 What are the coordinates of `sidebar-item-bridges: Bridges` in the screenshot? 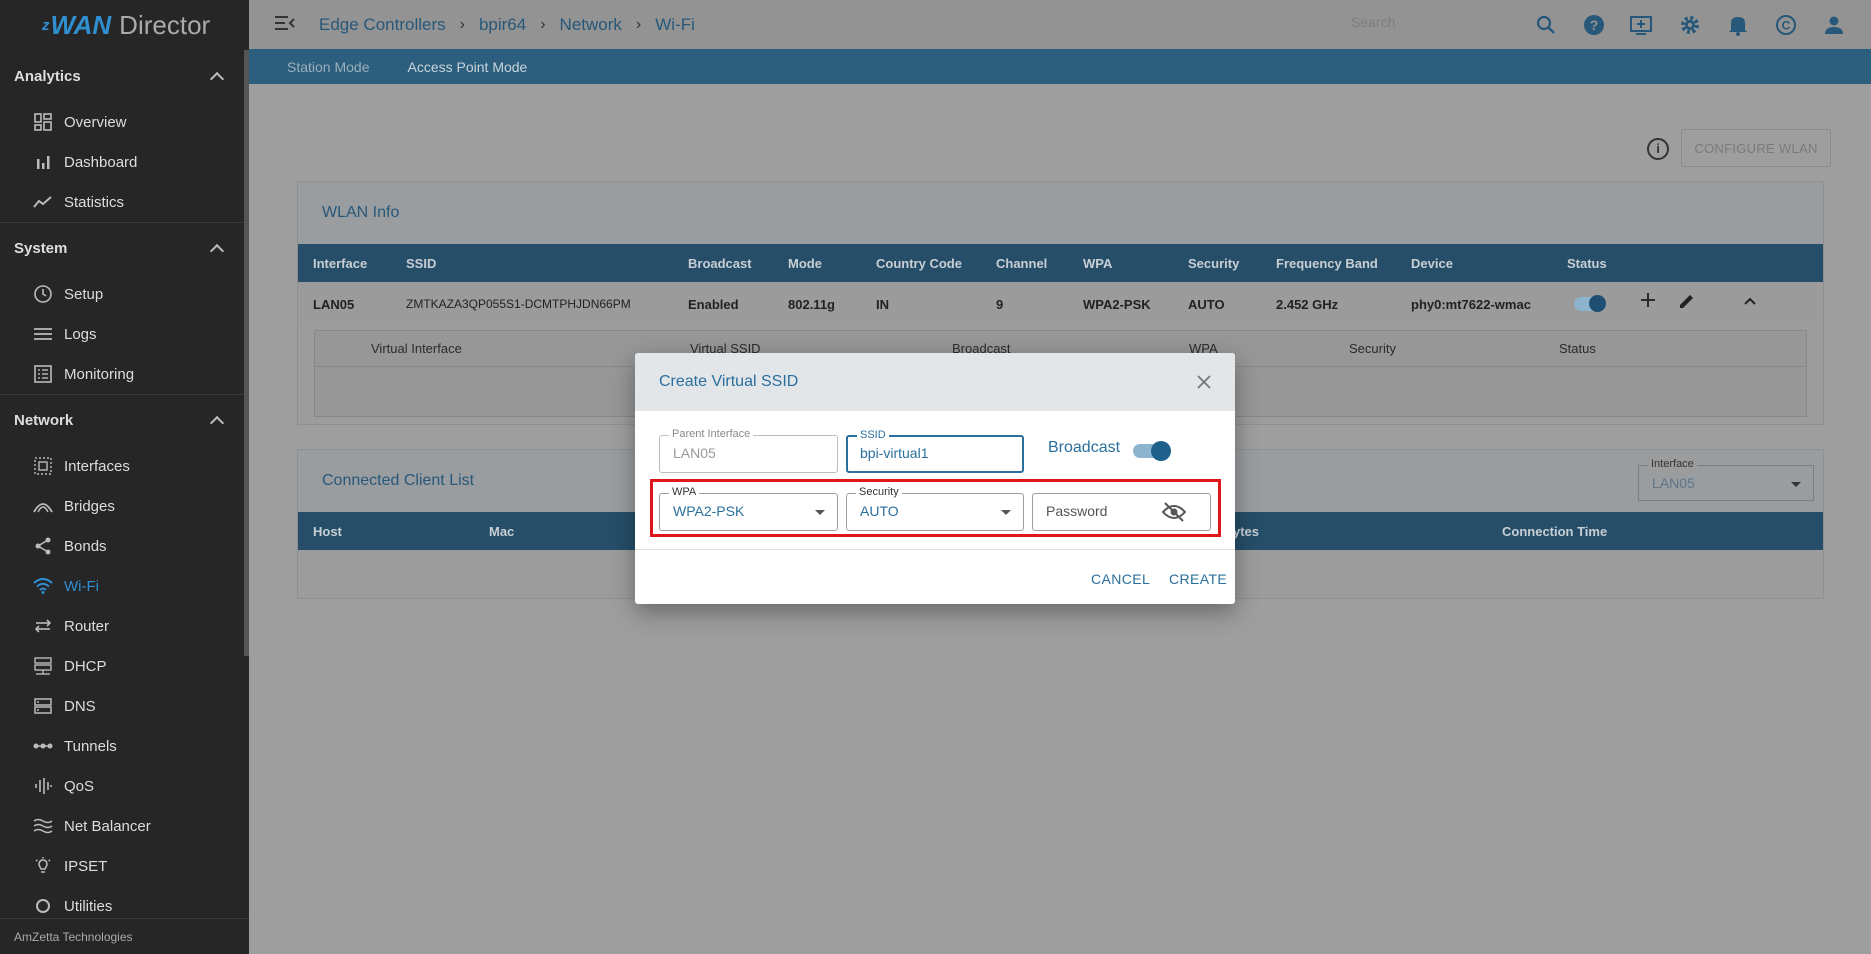 It's located at (122, 506).